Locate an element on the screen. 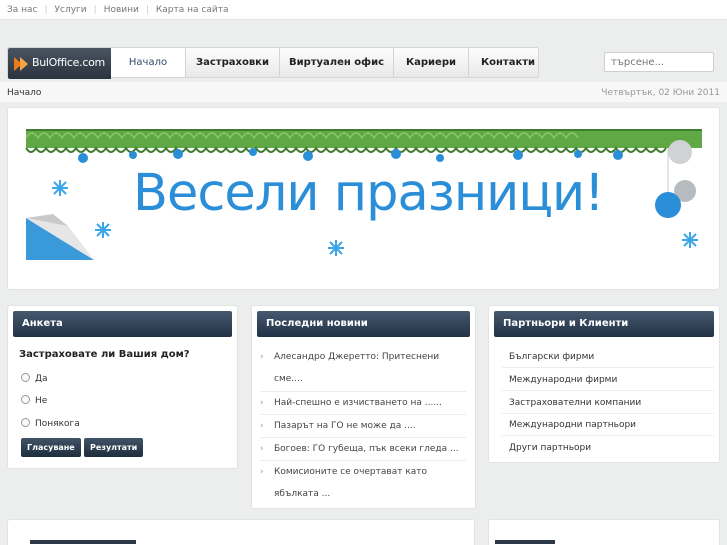 The image size is (727, 545). current-date: Четвъртък, 02 Юни 2011 is located at coordinates (660, 93).